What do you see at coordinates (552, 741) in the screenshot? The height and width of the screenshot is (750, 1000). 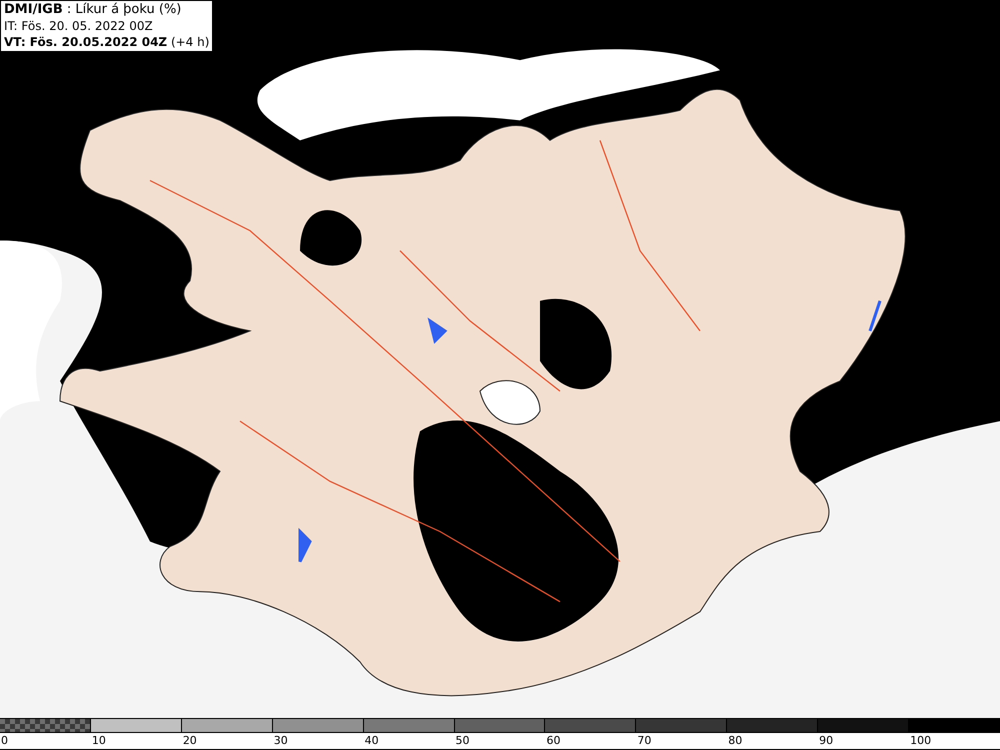 I see `legend-label: 60` at bounding box center [552, 741].